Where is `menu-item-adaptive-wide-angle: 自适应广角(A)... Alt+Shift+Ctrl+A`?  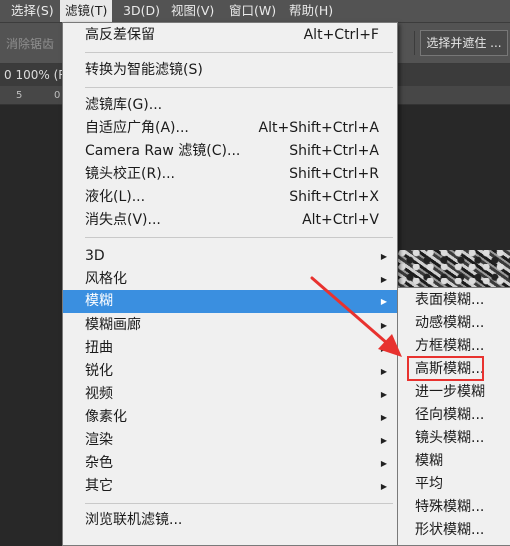
menu-item-adaptive-wide-angle: 自适应广角(A)... Alt+Shift+Ctrl+A is located at coordinates (230, 128).